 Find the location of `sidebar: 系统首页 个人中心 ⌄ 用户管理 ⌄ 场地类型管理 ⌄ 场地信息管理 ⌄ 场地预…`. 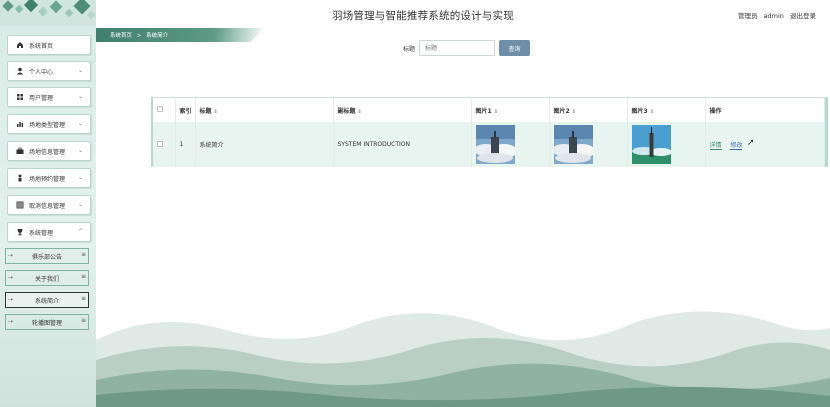

sidebar: 系统首页 个人中心 ⌄ 用户管理 ⌄ 场地类型管理 ⌄ 场地信息管理 ⌄ 场地预… is located at coordinates (48, 203).